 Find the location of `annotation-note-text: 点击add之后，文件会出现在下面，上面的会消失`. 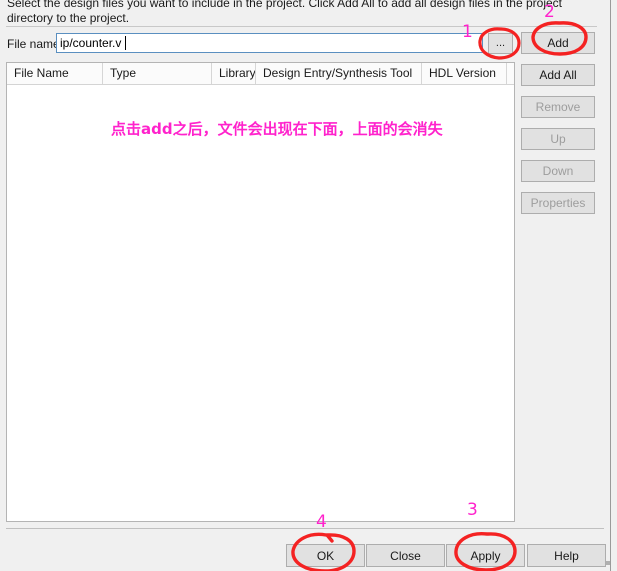

annotation-note-text: 点击add之后，文件会出现在下面，上面的会消失 is located at coordinates (277, 129).